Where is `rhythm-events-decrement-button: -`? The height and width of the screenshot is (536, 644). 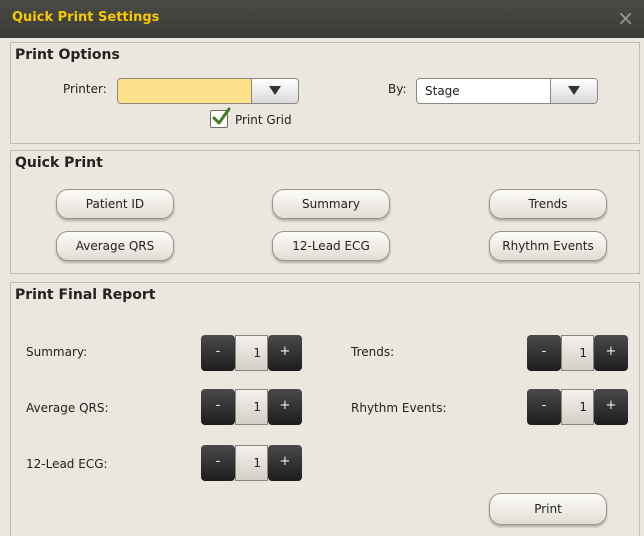 rhythm-events-decrement-button: - is located at coordinates (544, 407).